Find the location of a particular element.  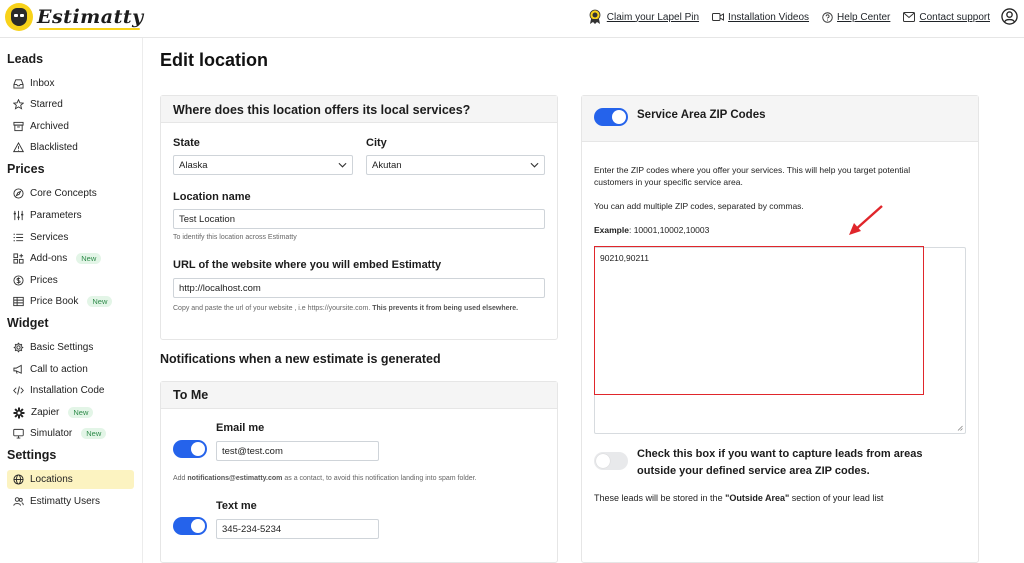

award-icon is located at coordinates (595, 16).